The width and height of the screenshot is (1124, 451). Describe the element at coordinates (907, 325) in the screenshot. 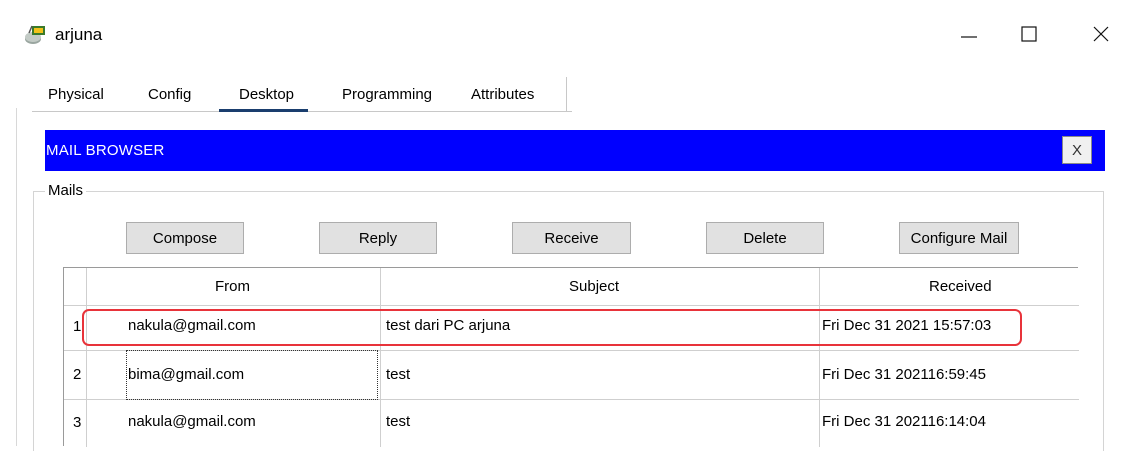

I see `mail-received: Fri Dec 31 2021 15:57:03` at that location.